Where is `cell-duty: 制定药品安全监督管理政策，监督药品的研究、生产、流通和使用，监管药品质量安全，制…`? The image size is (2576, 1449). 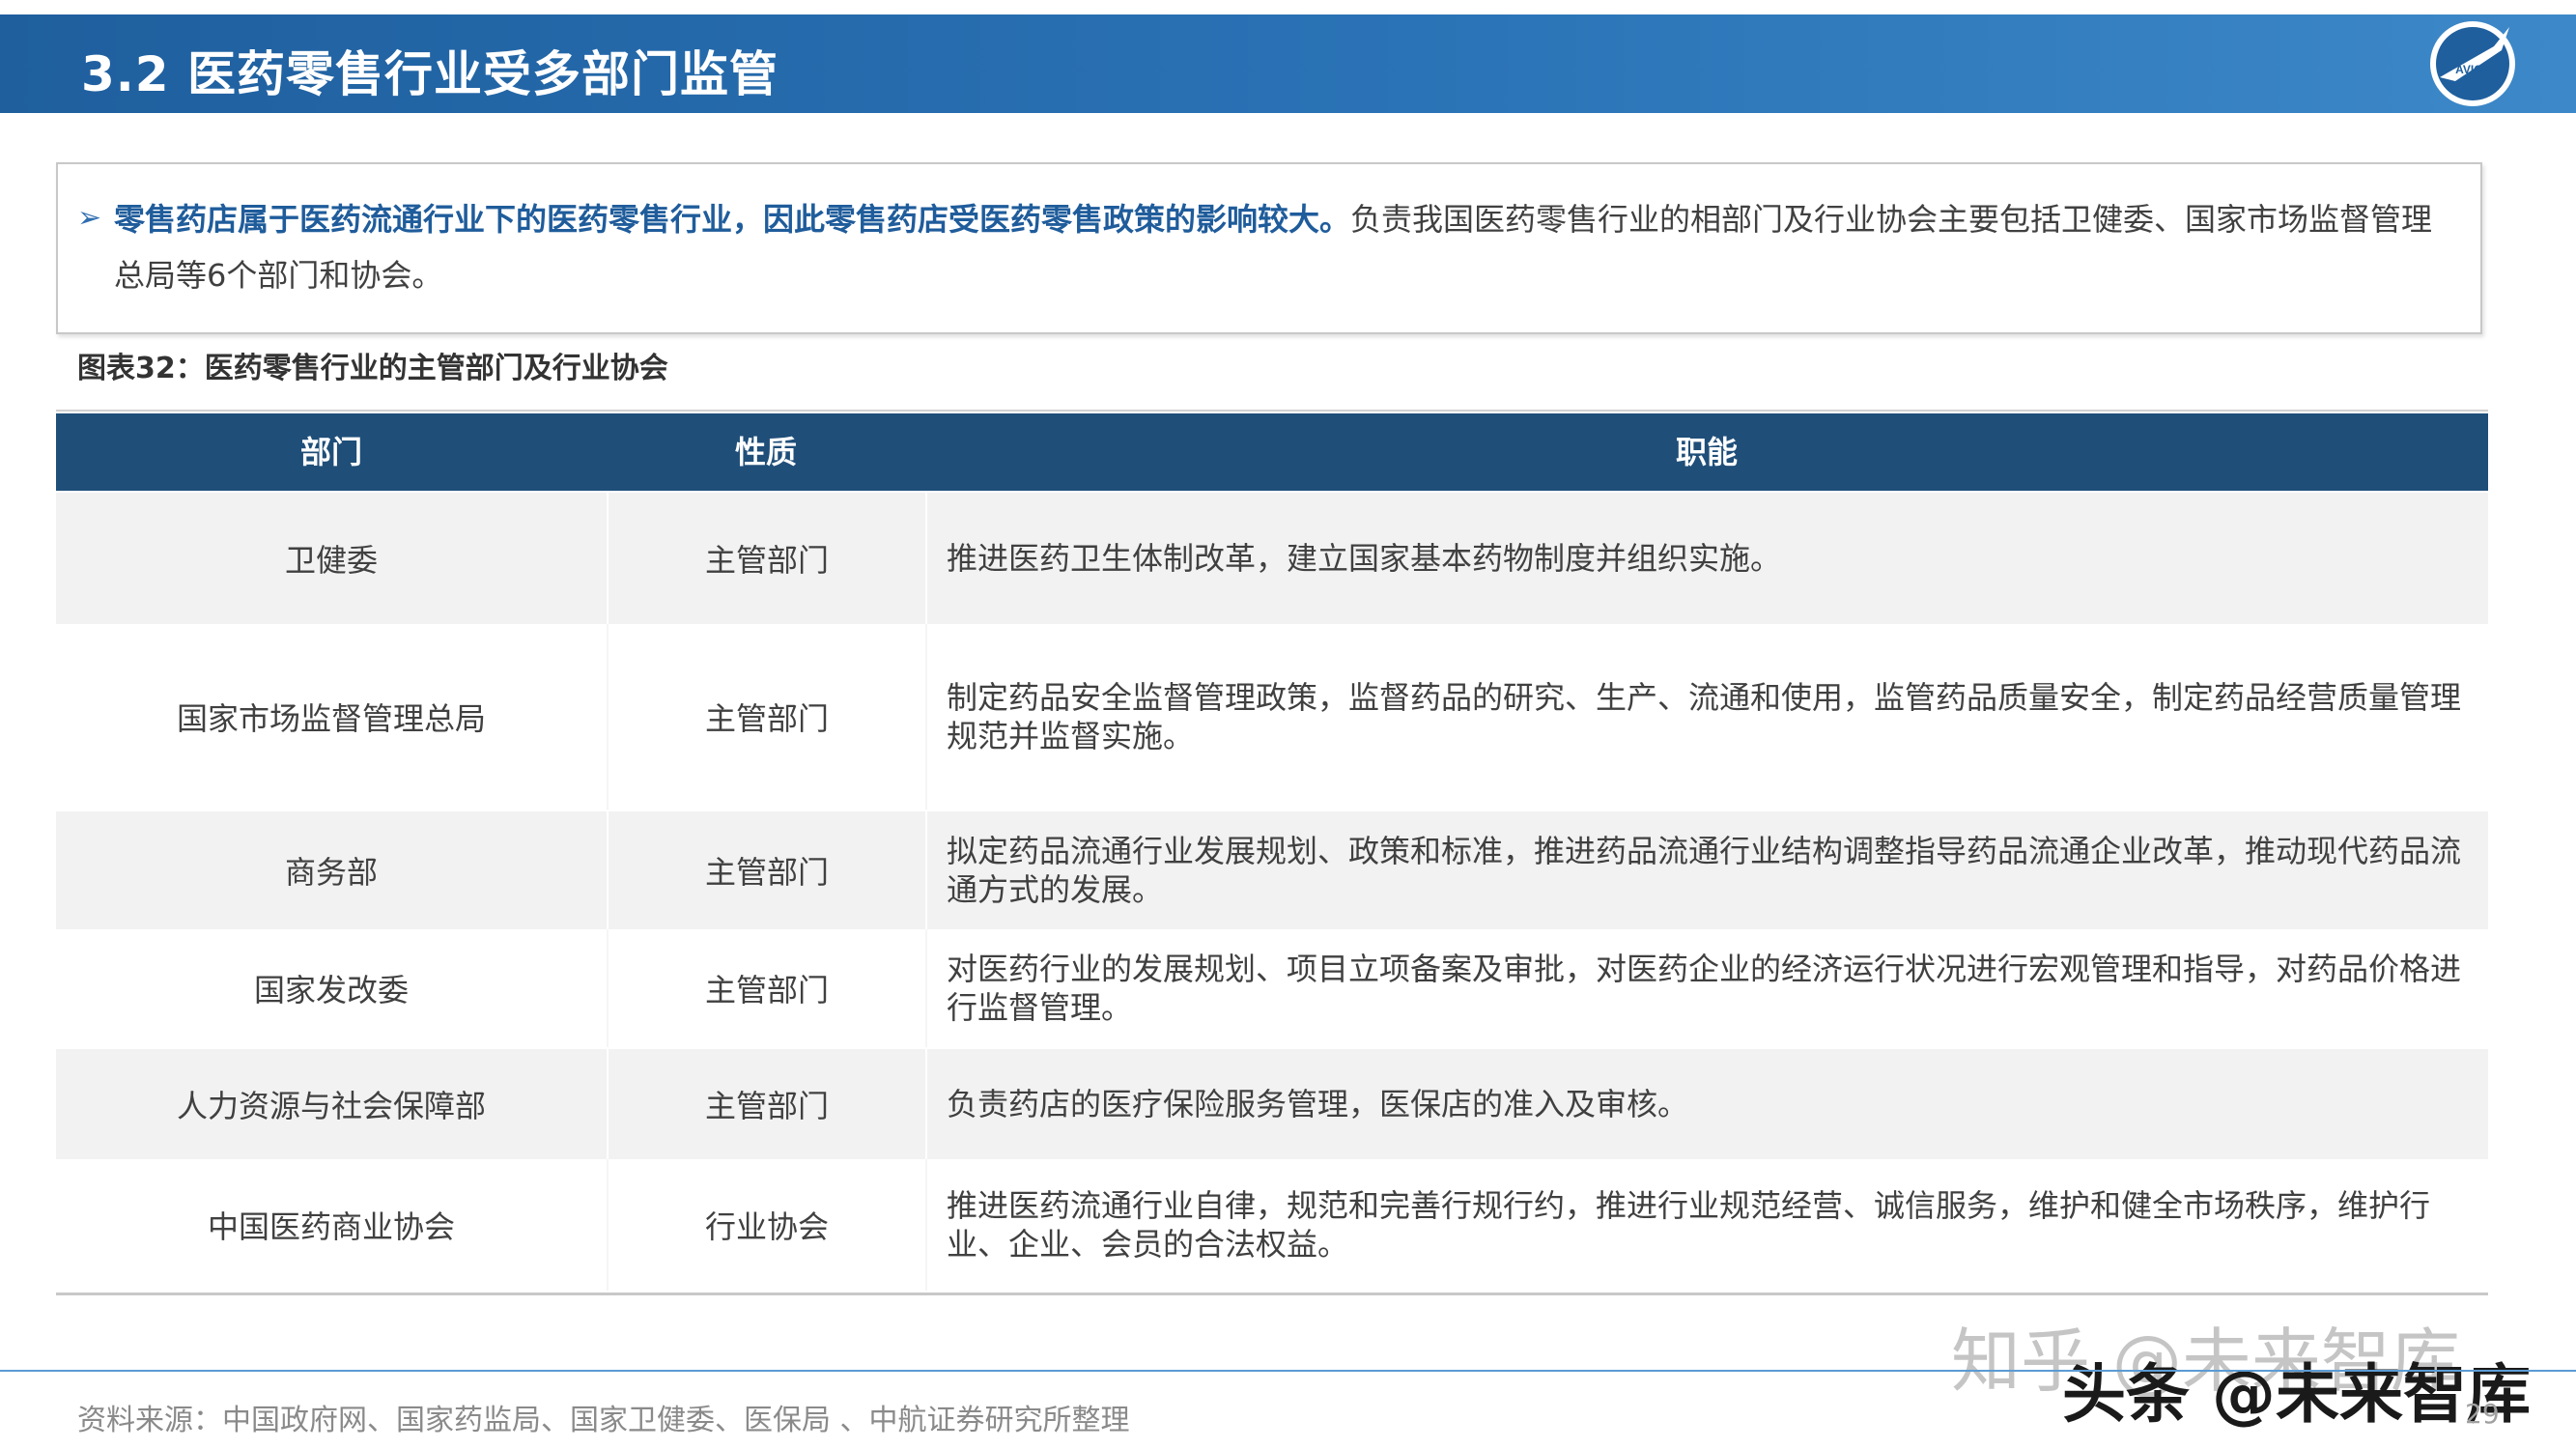
cell-duty: 制定药品安全监督管理政策，监督药品的研究、生产、流通和使用，监管药品质量安全，制… is located at coordinates (1706, 717).